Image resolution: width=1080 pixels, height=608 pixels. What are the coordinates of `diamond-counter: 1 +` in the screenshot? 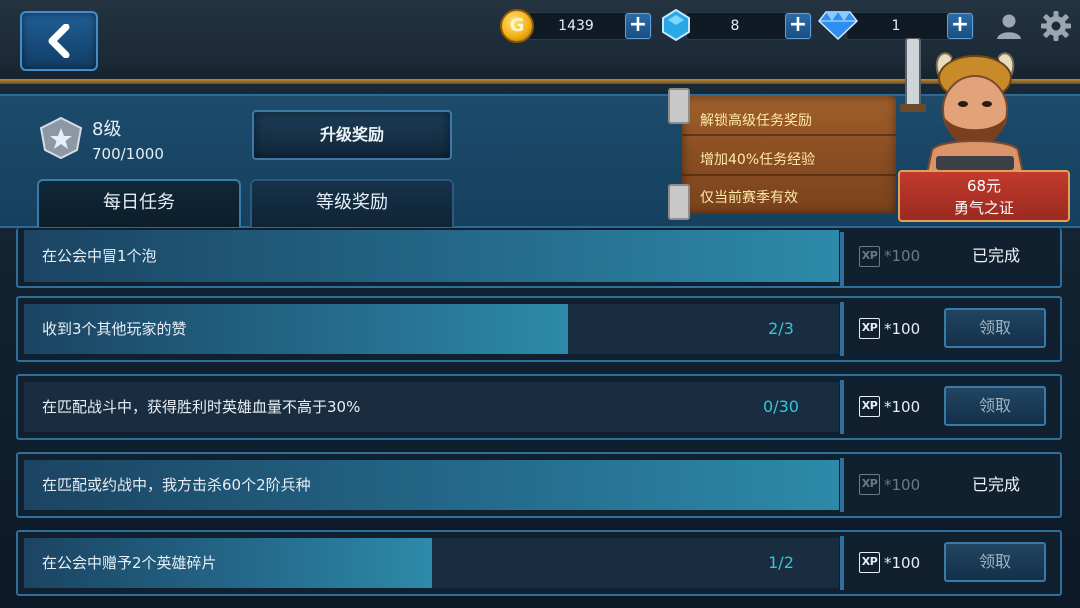 It's located at (910, 26).